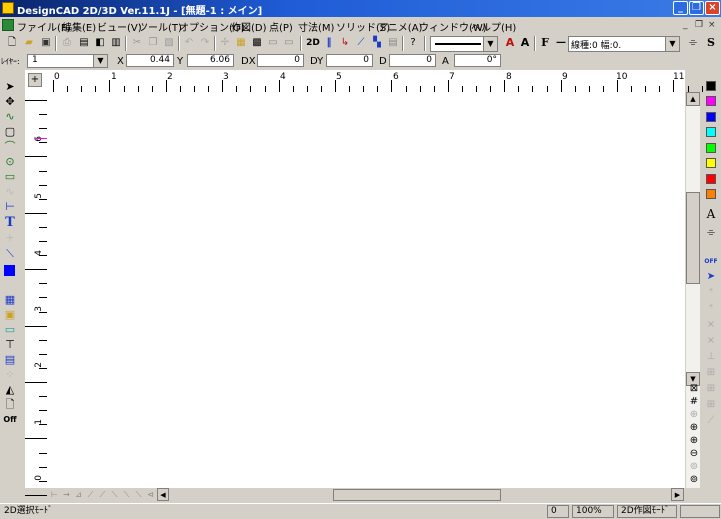  I want to click on print-setup-icon: ▤, so click(84, 43).